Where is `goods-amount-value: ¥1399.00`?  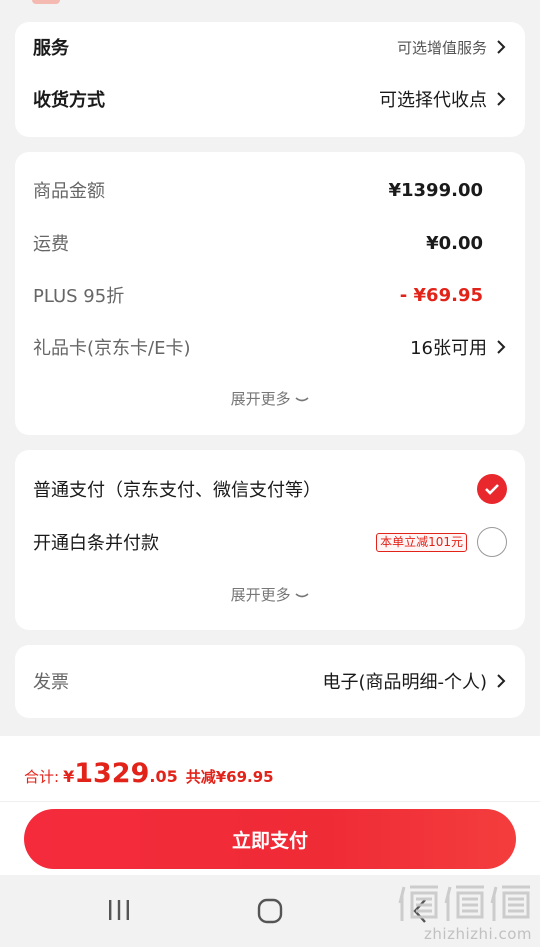 goods-amount-value: ¥1399.00 is located at coordinates (435, 190).